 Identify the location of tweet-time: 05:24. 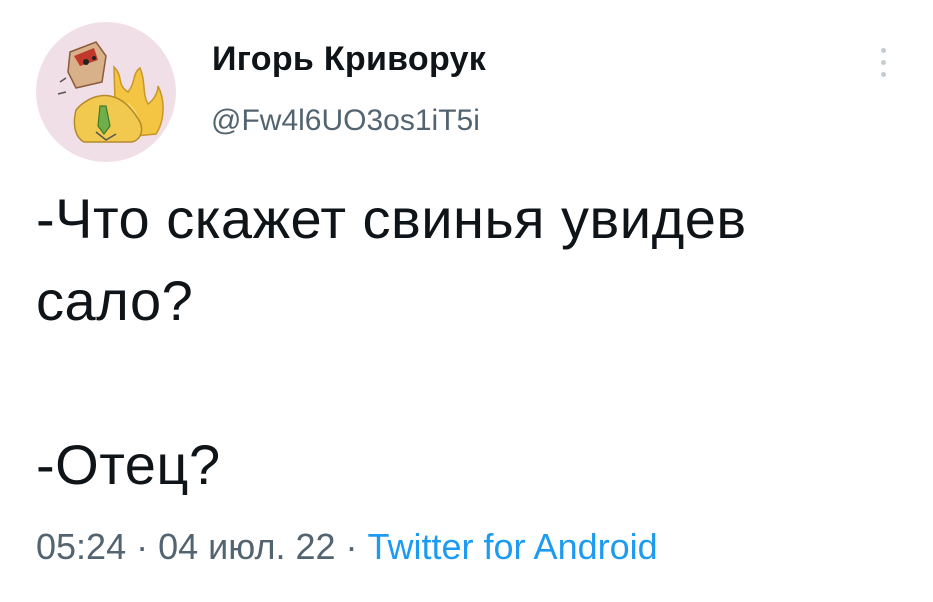
(81, 546).